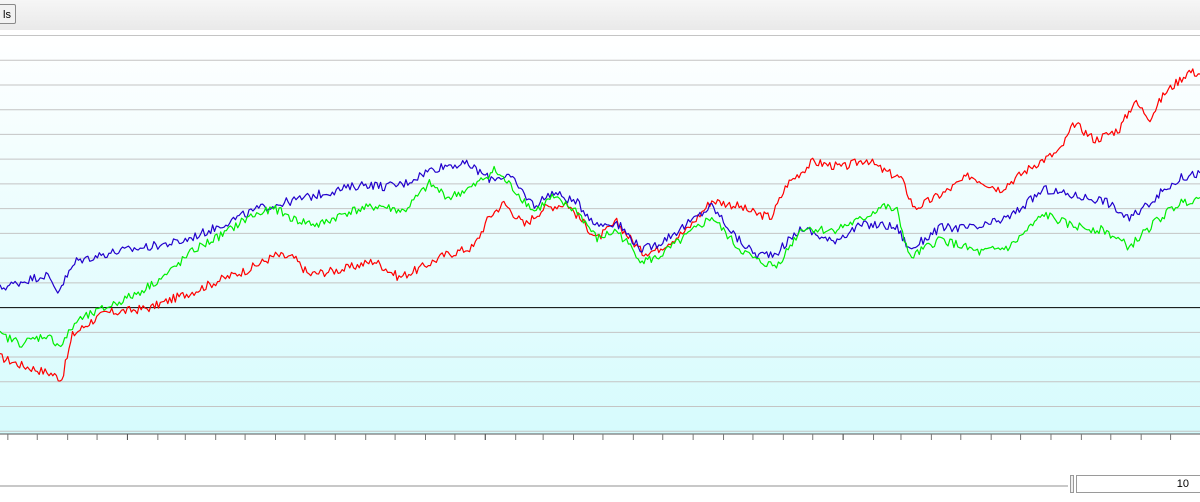  Describe the element at coordinates (1138, 484) in the screenshot. I see `range-input: 10` at that location.